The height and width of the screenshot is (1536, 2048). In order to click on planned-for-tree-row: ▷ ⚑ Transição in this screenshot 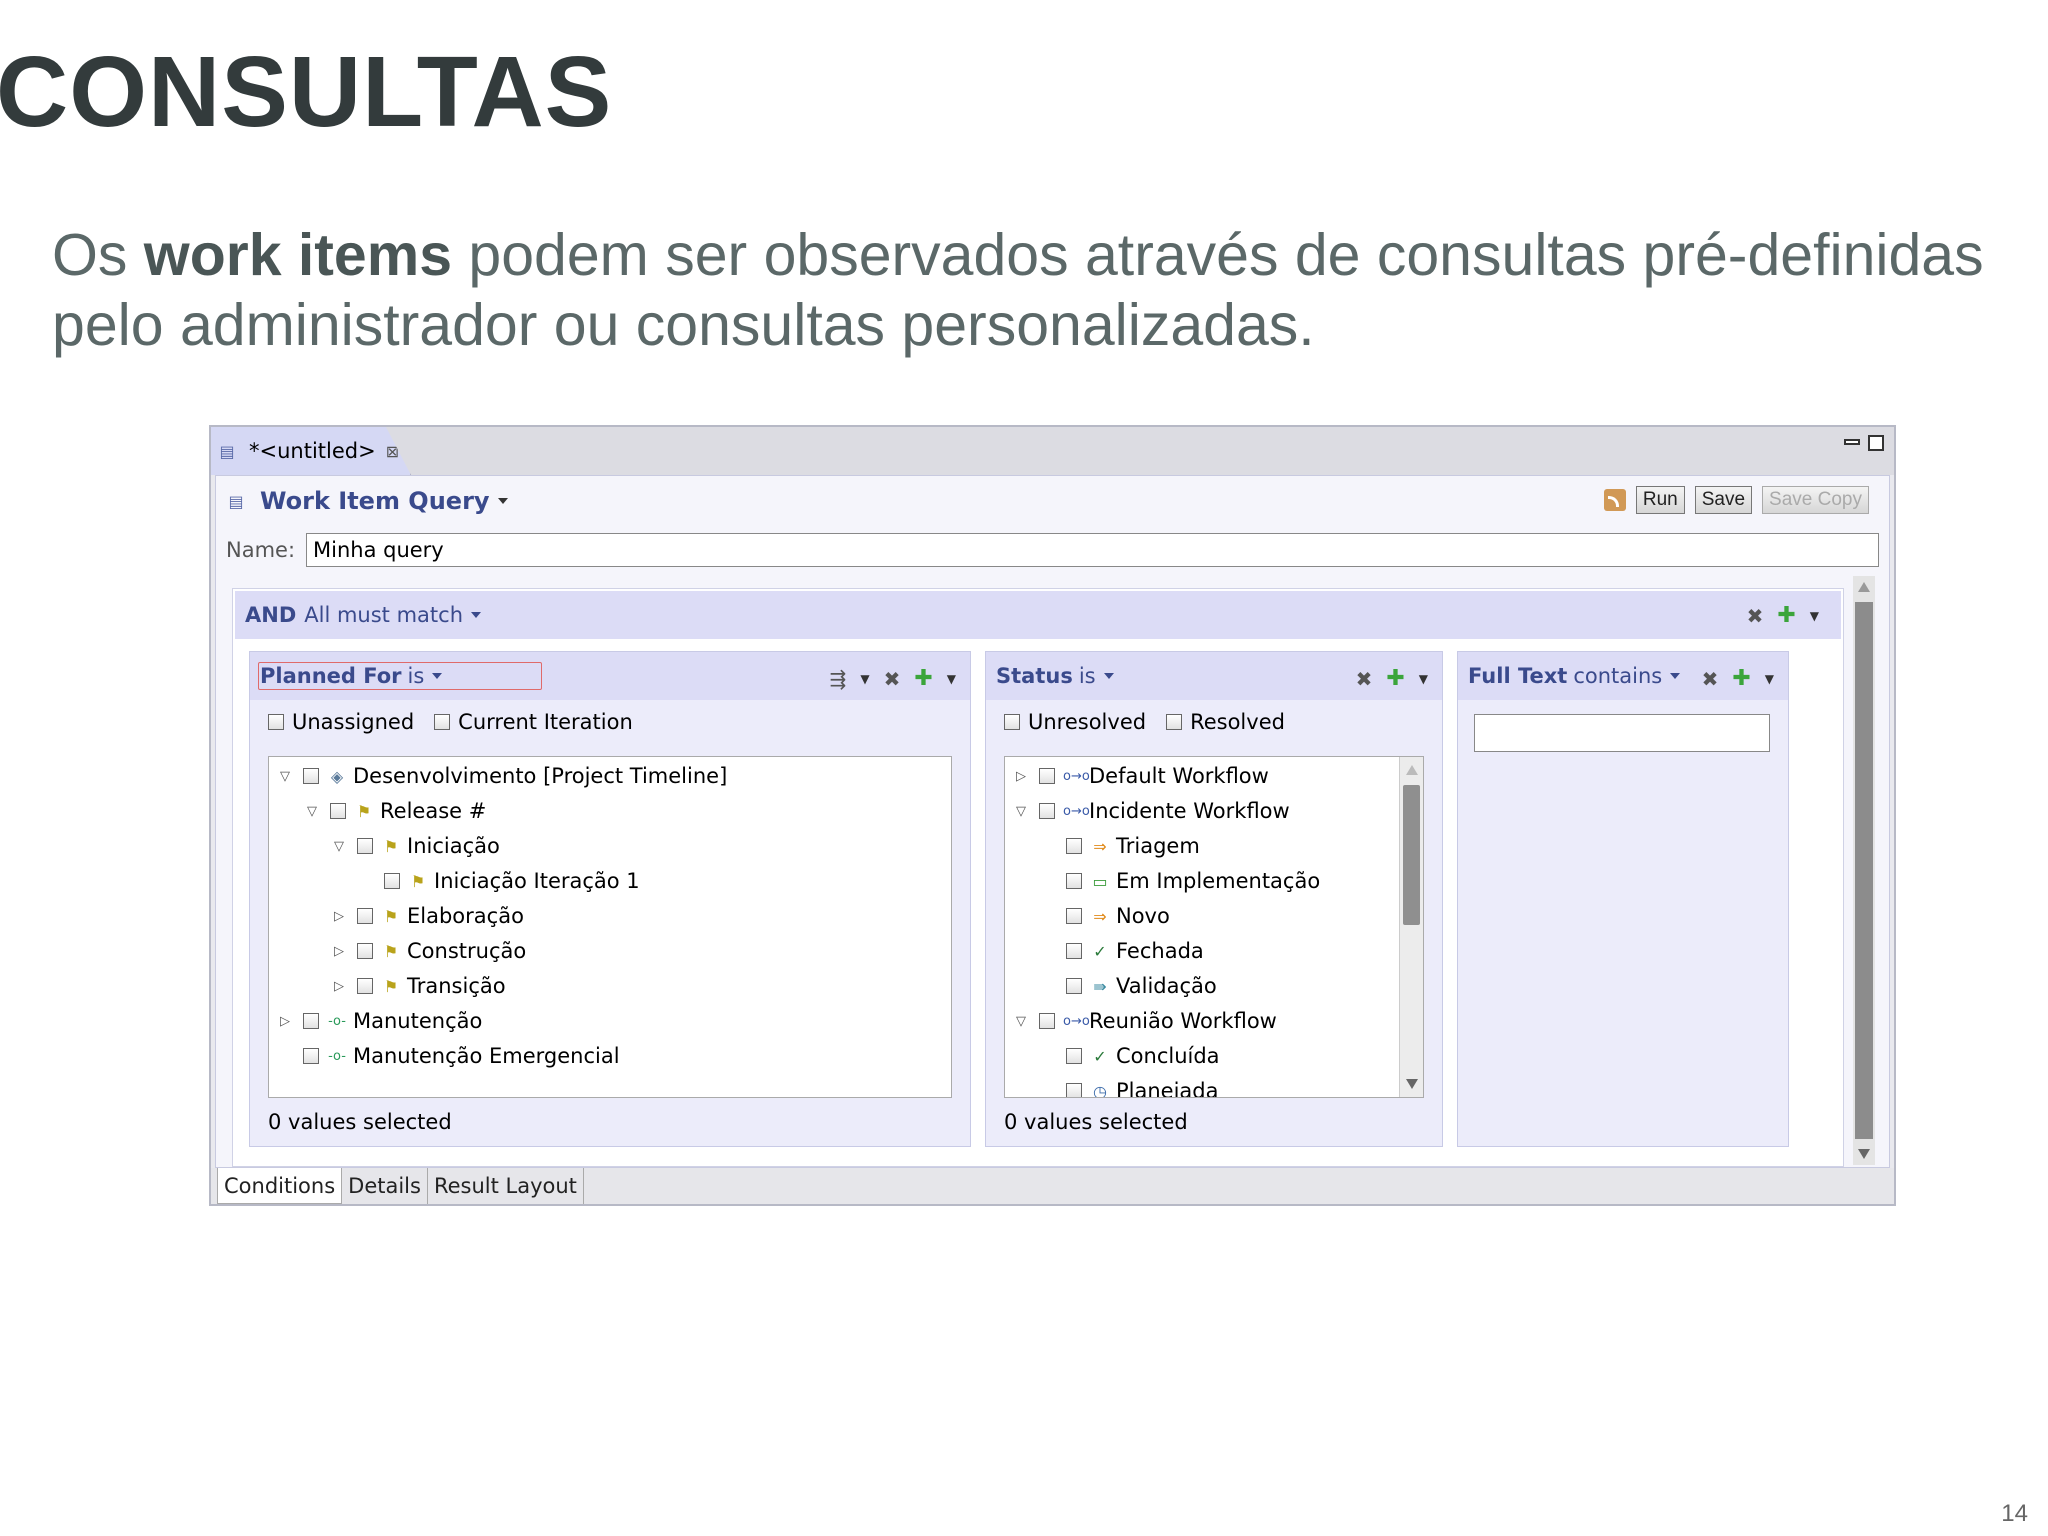, I will do `click(418, 986)`.